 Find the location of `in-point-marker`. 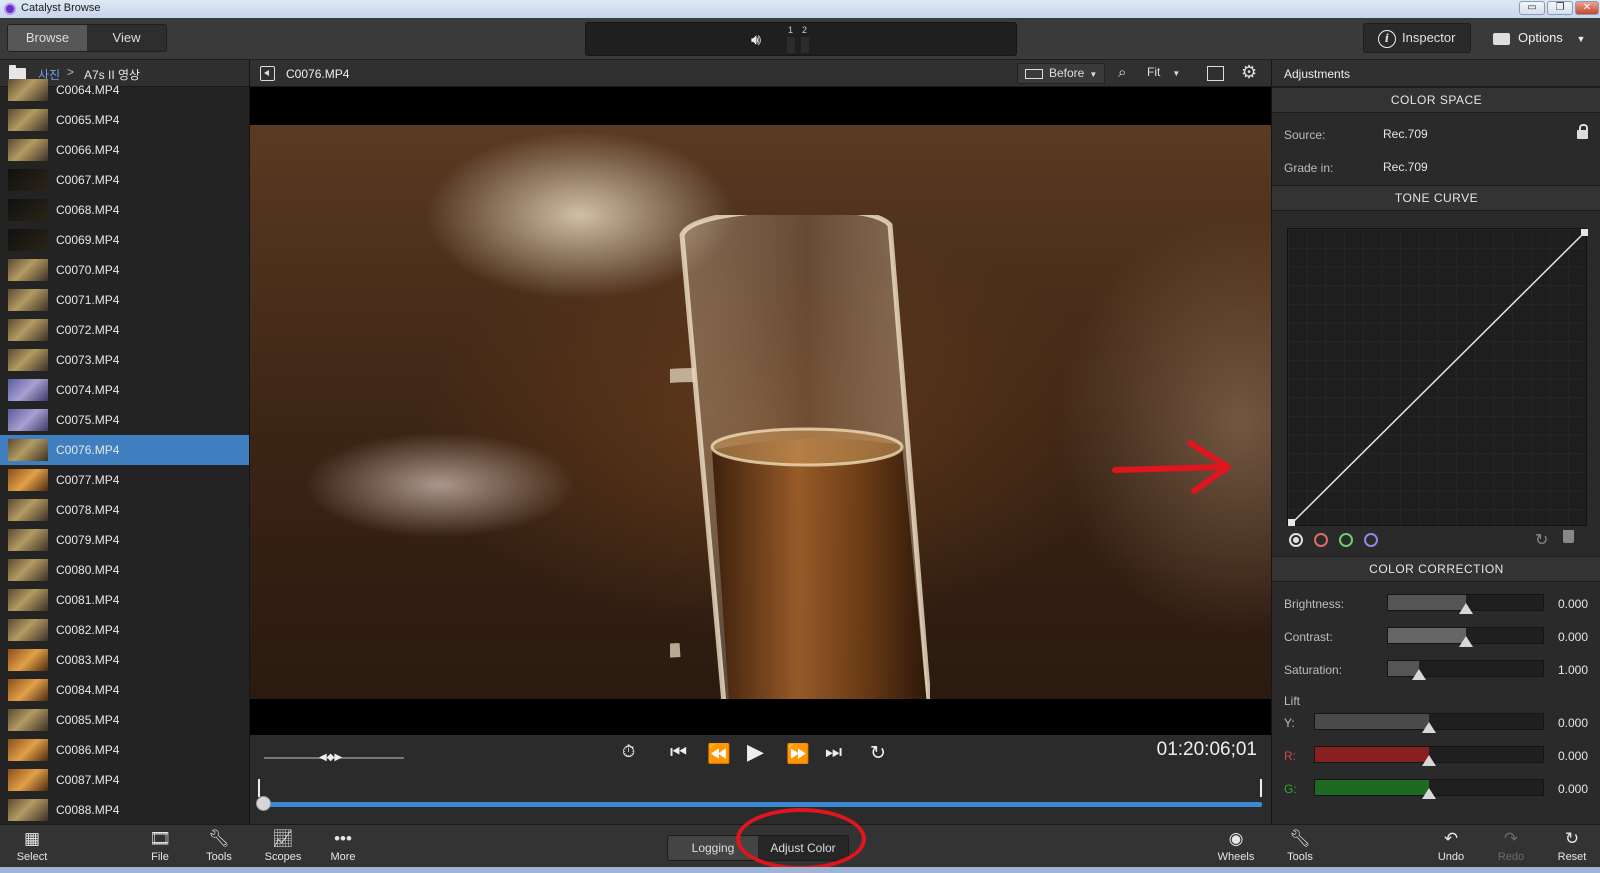

in-point-marker is located at coordinates (259, 788).